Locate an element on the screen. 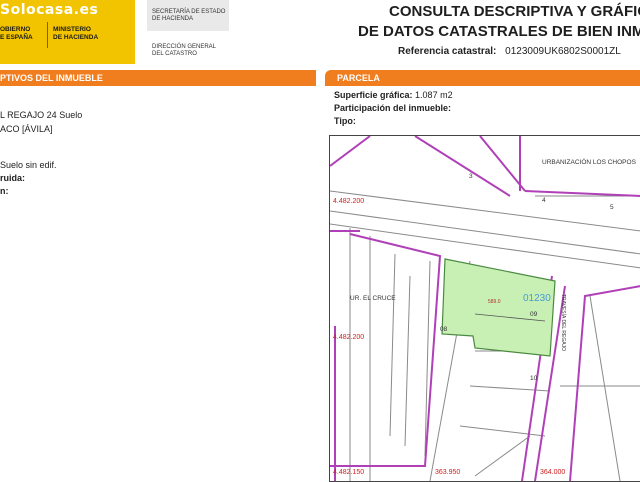 Image resolution: width=640 pixels, height=482 pixels. parcel-09: 09 is located at coordinates (534, 314).